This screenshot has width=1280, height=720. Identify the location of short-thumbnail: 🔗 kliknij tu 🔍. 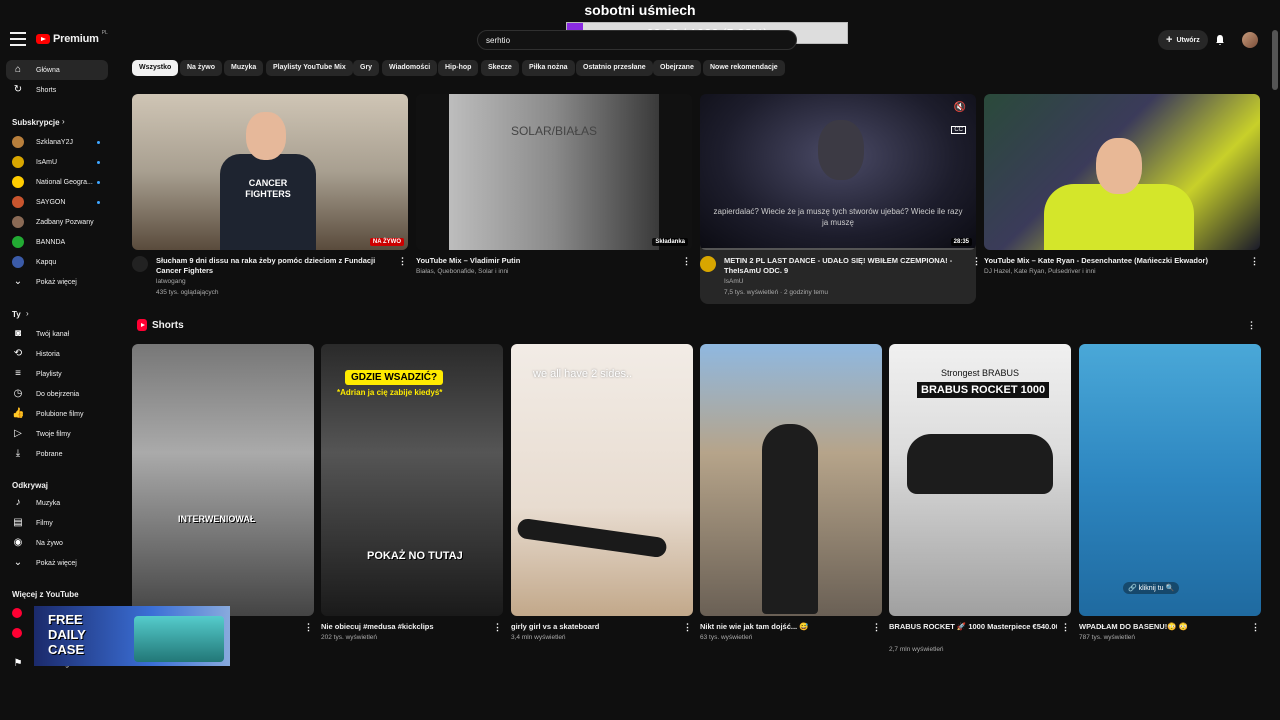
(1170, 480).